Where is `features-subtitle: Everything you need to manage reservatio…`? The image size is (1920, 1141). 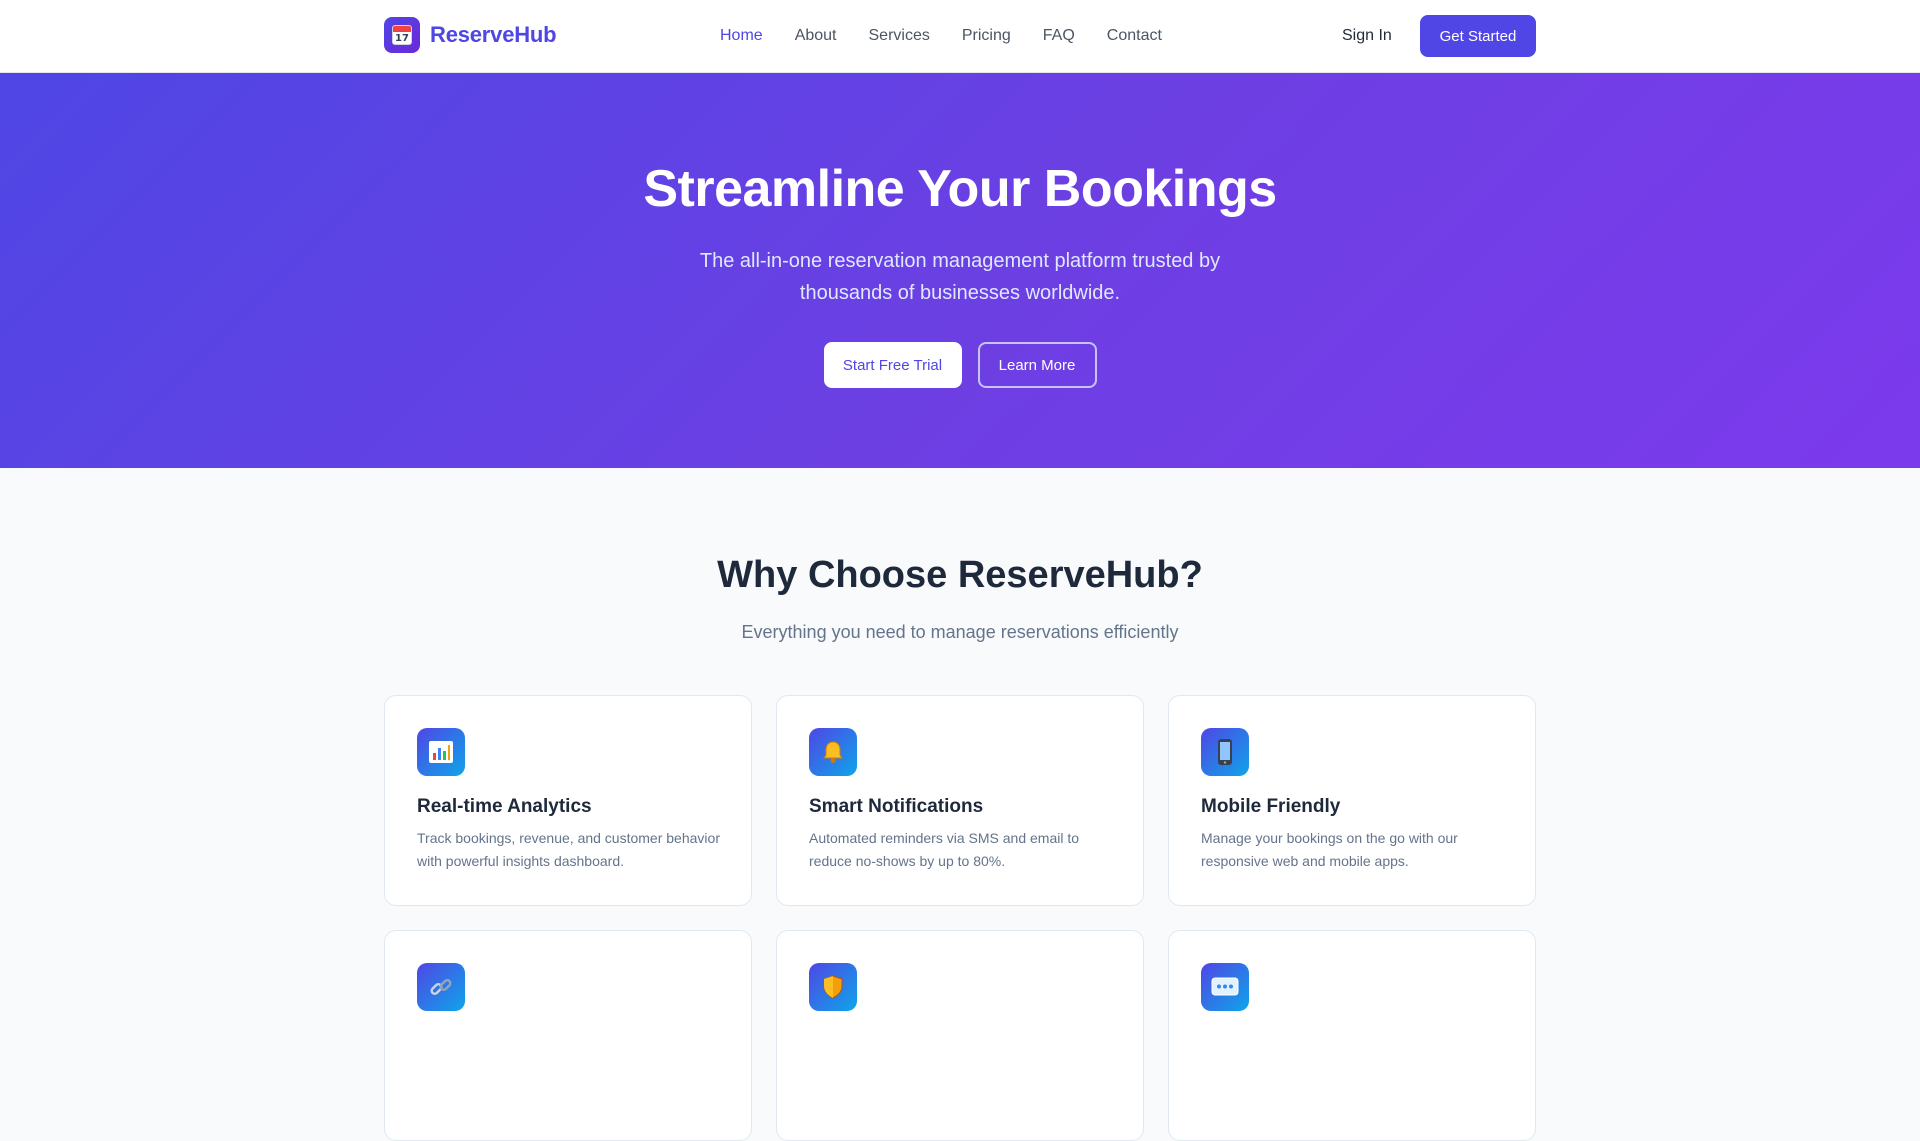
features-subtitle: Everything you need to manage reservatio… is located at coordinates (960, 632).